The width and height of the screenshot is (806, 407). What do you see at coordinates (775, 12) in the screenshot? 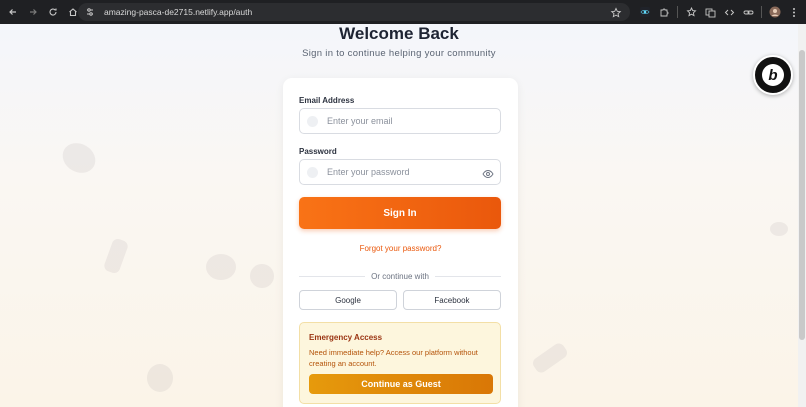
I see `profile-avatar-icon` at bounding box center [775, 12].